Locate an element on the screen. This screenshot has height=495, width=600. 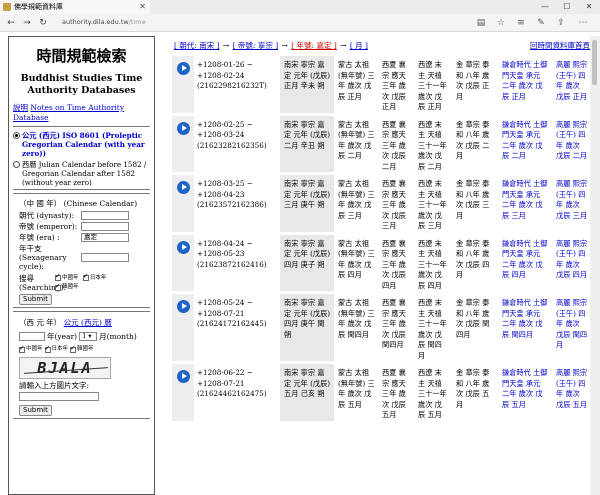
tab-bar: 佛學規範資料庫 ✕ — ☐ ✕ is located at coordinates (300, 7).